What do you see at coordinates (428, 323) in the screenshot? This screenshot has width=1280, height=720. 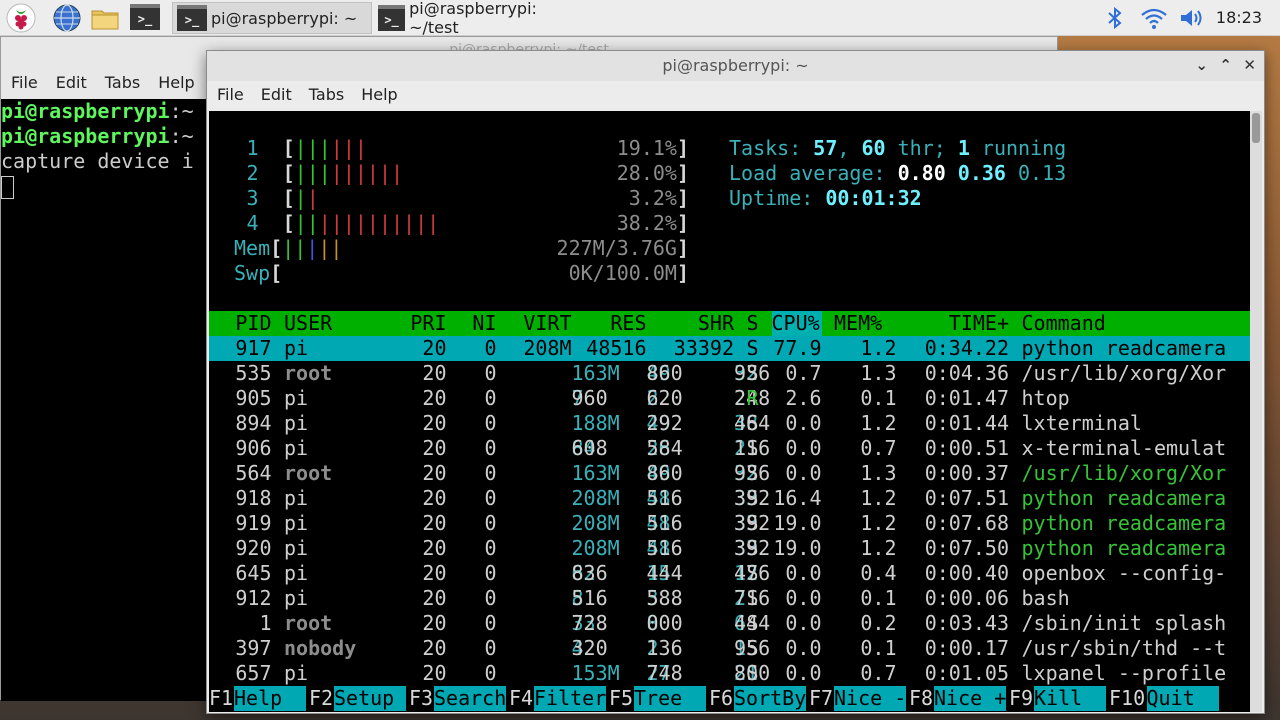 I see `column-header-pri: PRI` at bounding box center [428, 323].